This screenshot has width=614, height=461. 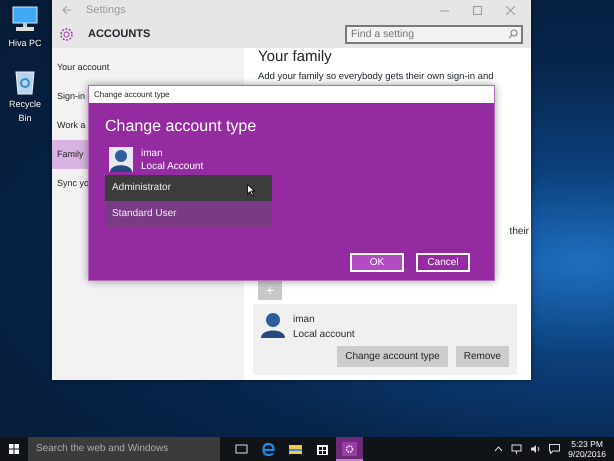 I want to click on search-icon, so click(x=513, y=34).